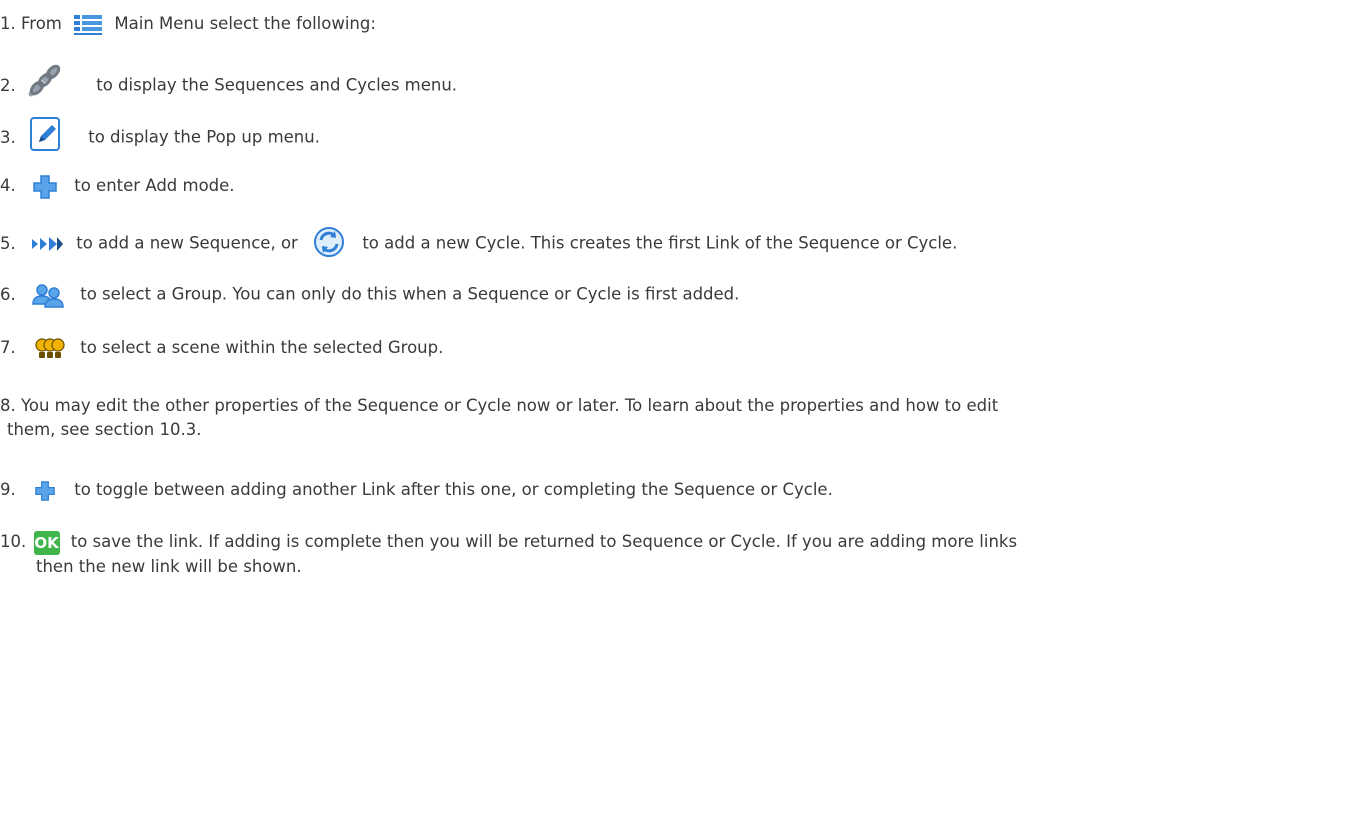  What do you see at coordinates (686, 136) in the screenshot?
I see `step-3: 3. to display the Pop up menu.` at bounding box center [686, 136].